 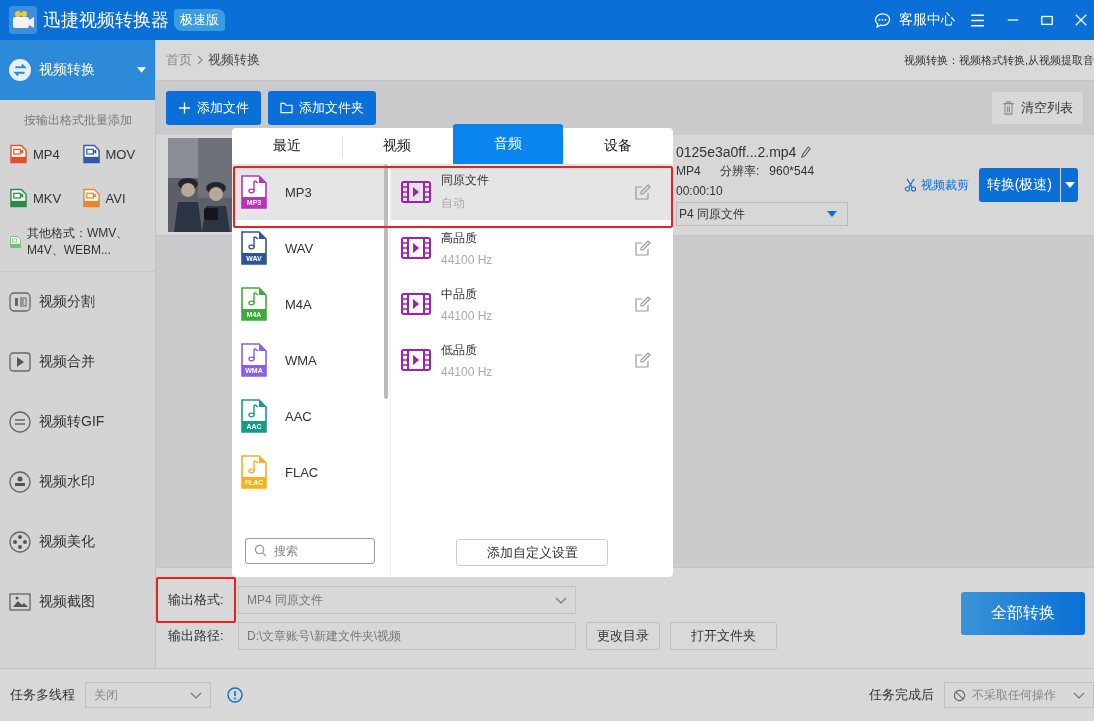 What do you see at coordinates (762, 214) in the screenshot?
I see `preset-dropdown: P4 同原文件` at bounding box center [762, 214].